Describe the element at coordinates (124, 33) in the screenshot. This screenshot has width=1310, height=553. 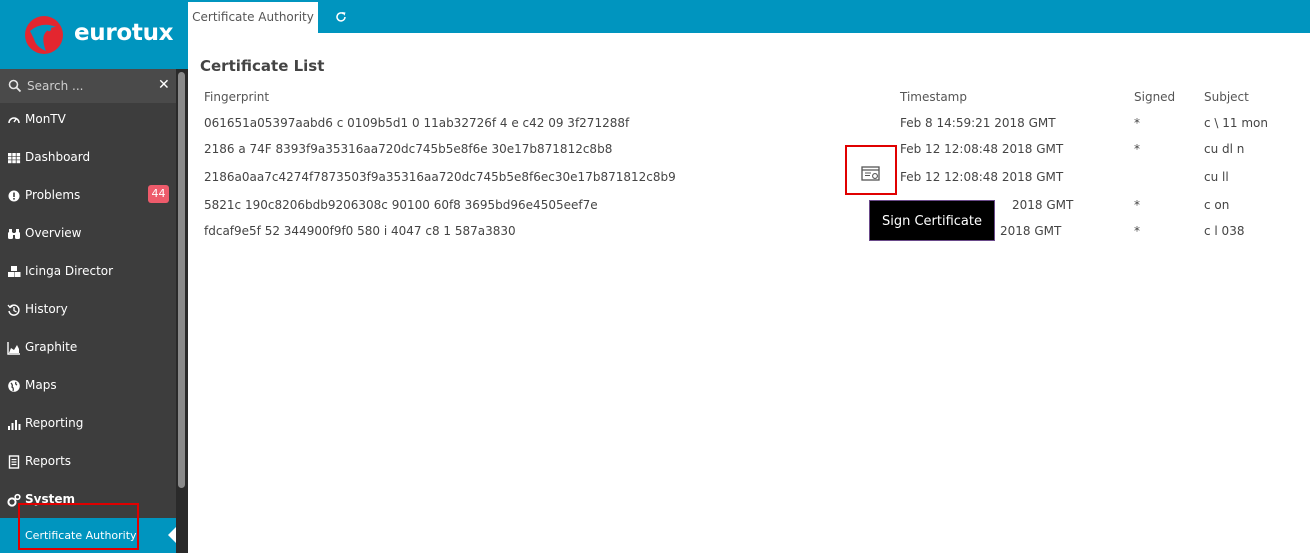
I see `logo-text: eurotux` at that location.